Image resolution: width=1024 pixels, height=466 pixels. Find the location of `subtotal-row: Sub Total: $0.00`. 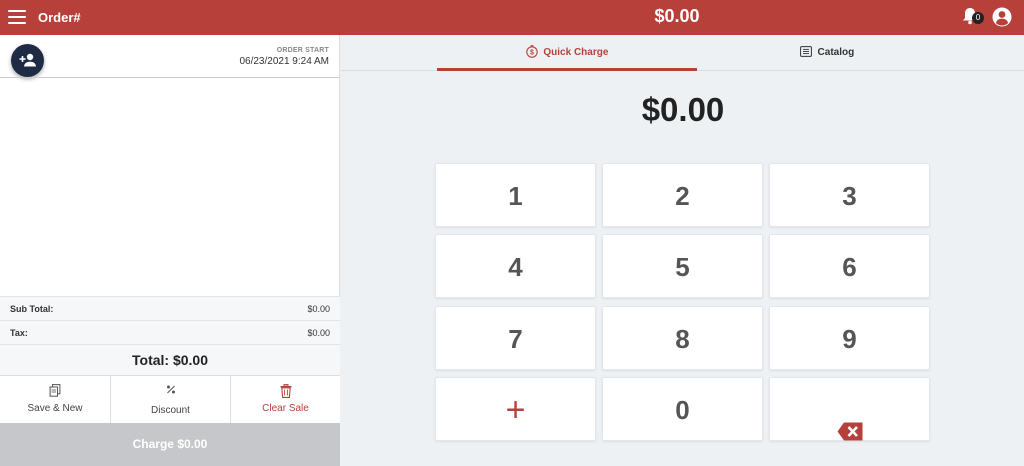

subtotal-row: Sub Total: $0.00 is located at coordinates (170, 308).